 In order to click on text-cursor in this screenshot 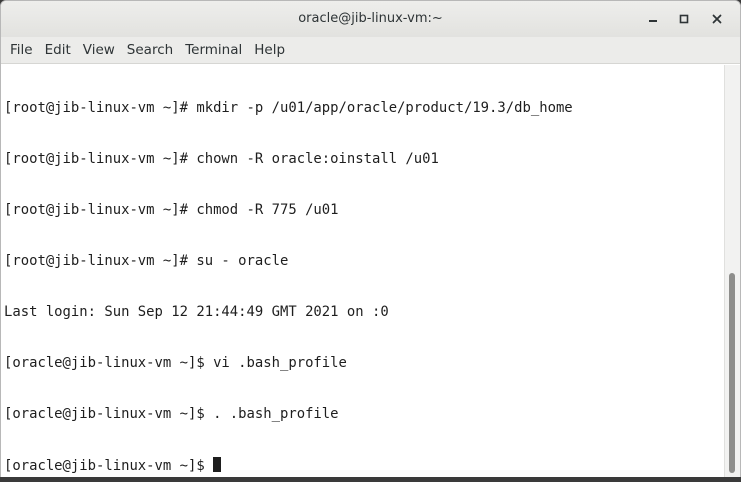, I will do `click(217, 464)`.